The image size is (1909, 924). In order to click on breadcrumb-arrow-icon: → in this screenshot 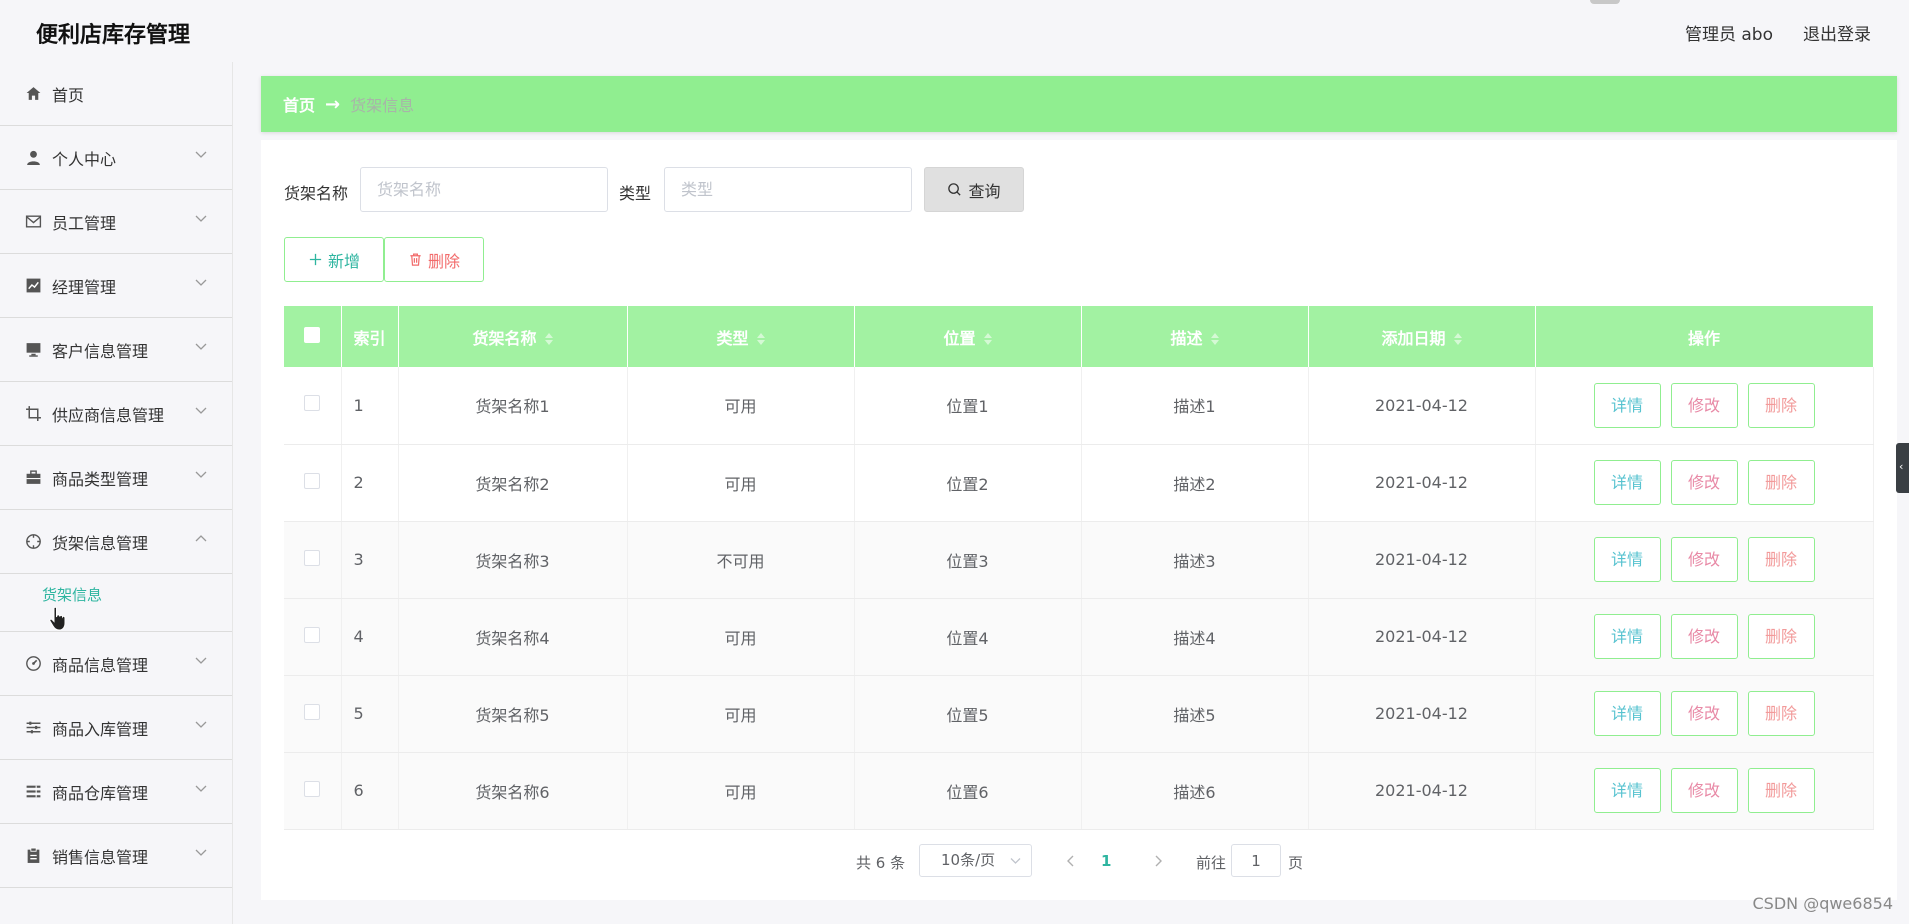, I will do `click(333, 104)`.